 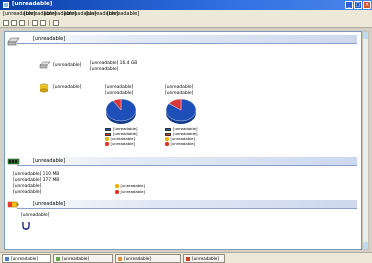 What do you see at coordinates (27, 192) in the screenshot?
I see `memory-virtual-free: [unreadable]` at bounding box center [27, 192].